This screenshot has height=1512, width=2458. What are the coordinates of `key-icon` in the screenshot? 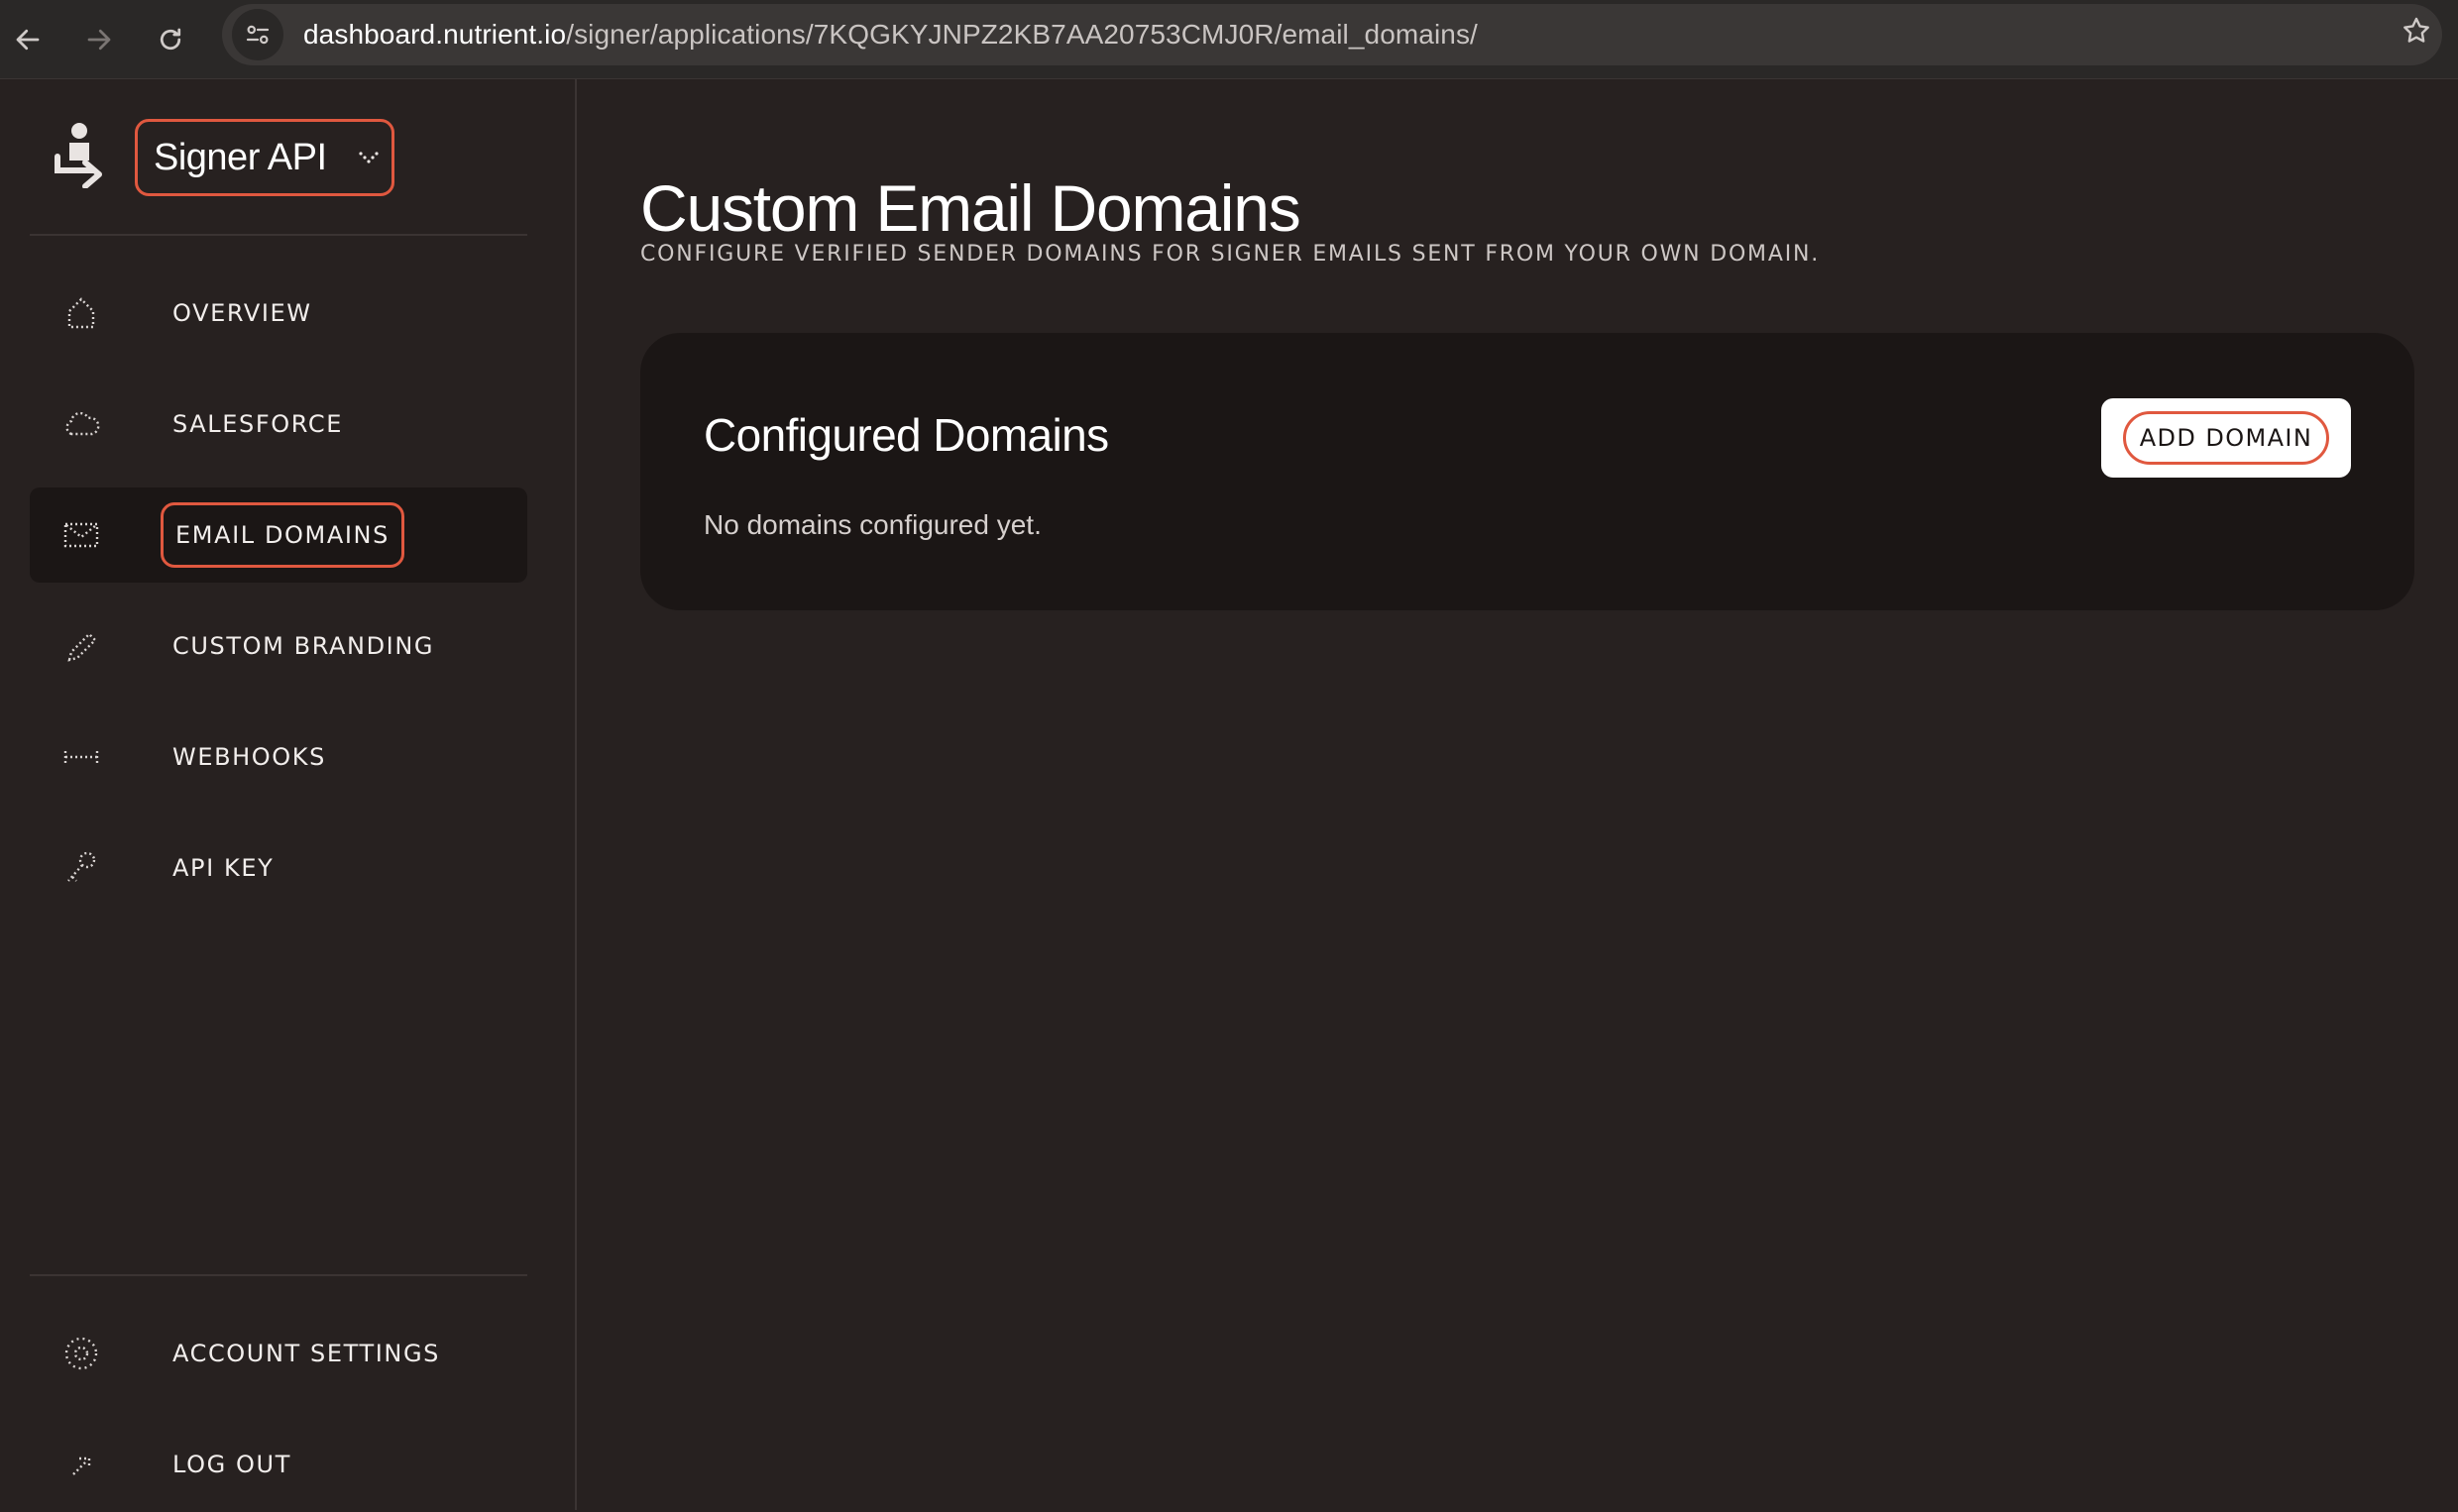 It's located at (81, 866).